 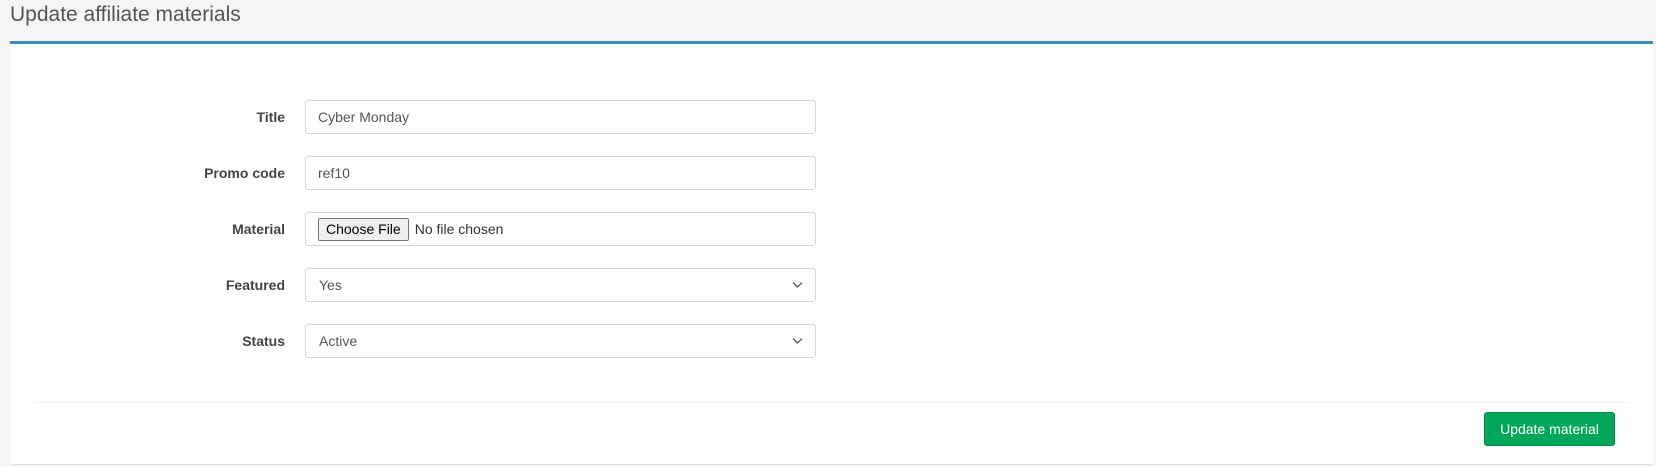 What do you see at coordinates (831, 285) in the screenshot?
I see `featured-row: Featured Yes` at bounding box center [831, 285].